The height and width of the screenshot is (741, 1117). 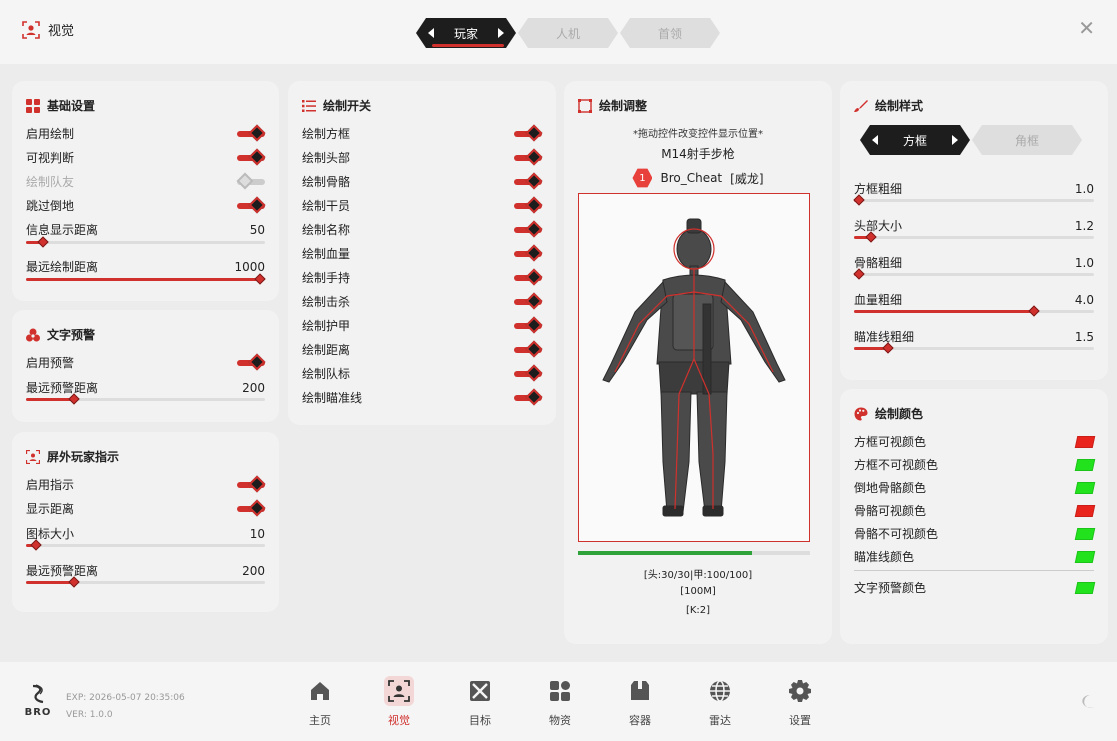 I want to click on slider-label: 最远绘制距离, so click(x=62, y=267).